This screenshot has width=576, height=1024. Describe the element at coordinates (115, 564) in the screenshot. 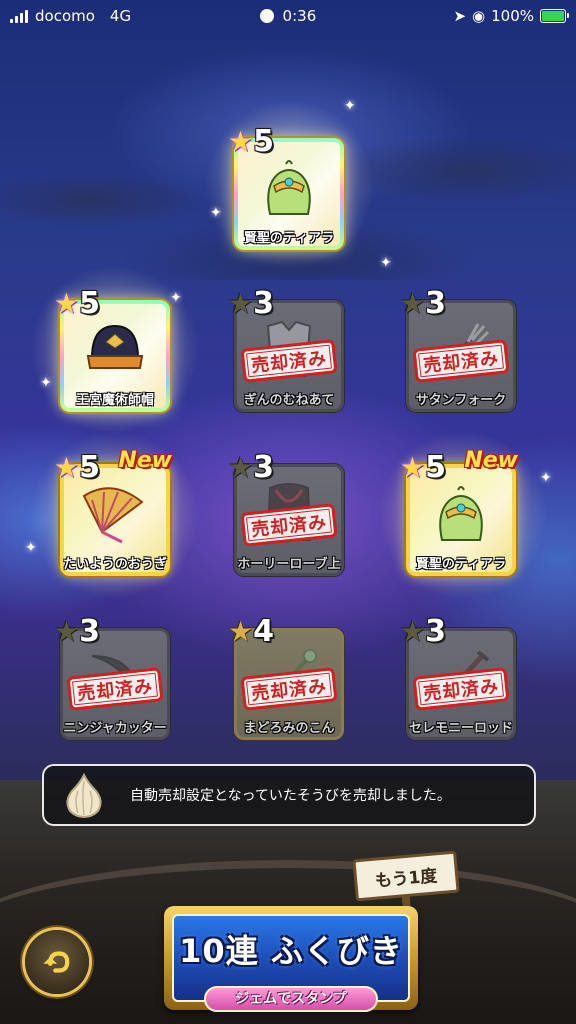

I see `item-name: たいようのおうぎ` at that location.